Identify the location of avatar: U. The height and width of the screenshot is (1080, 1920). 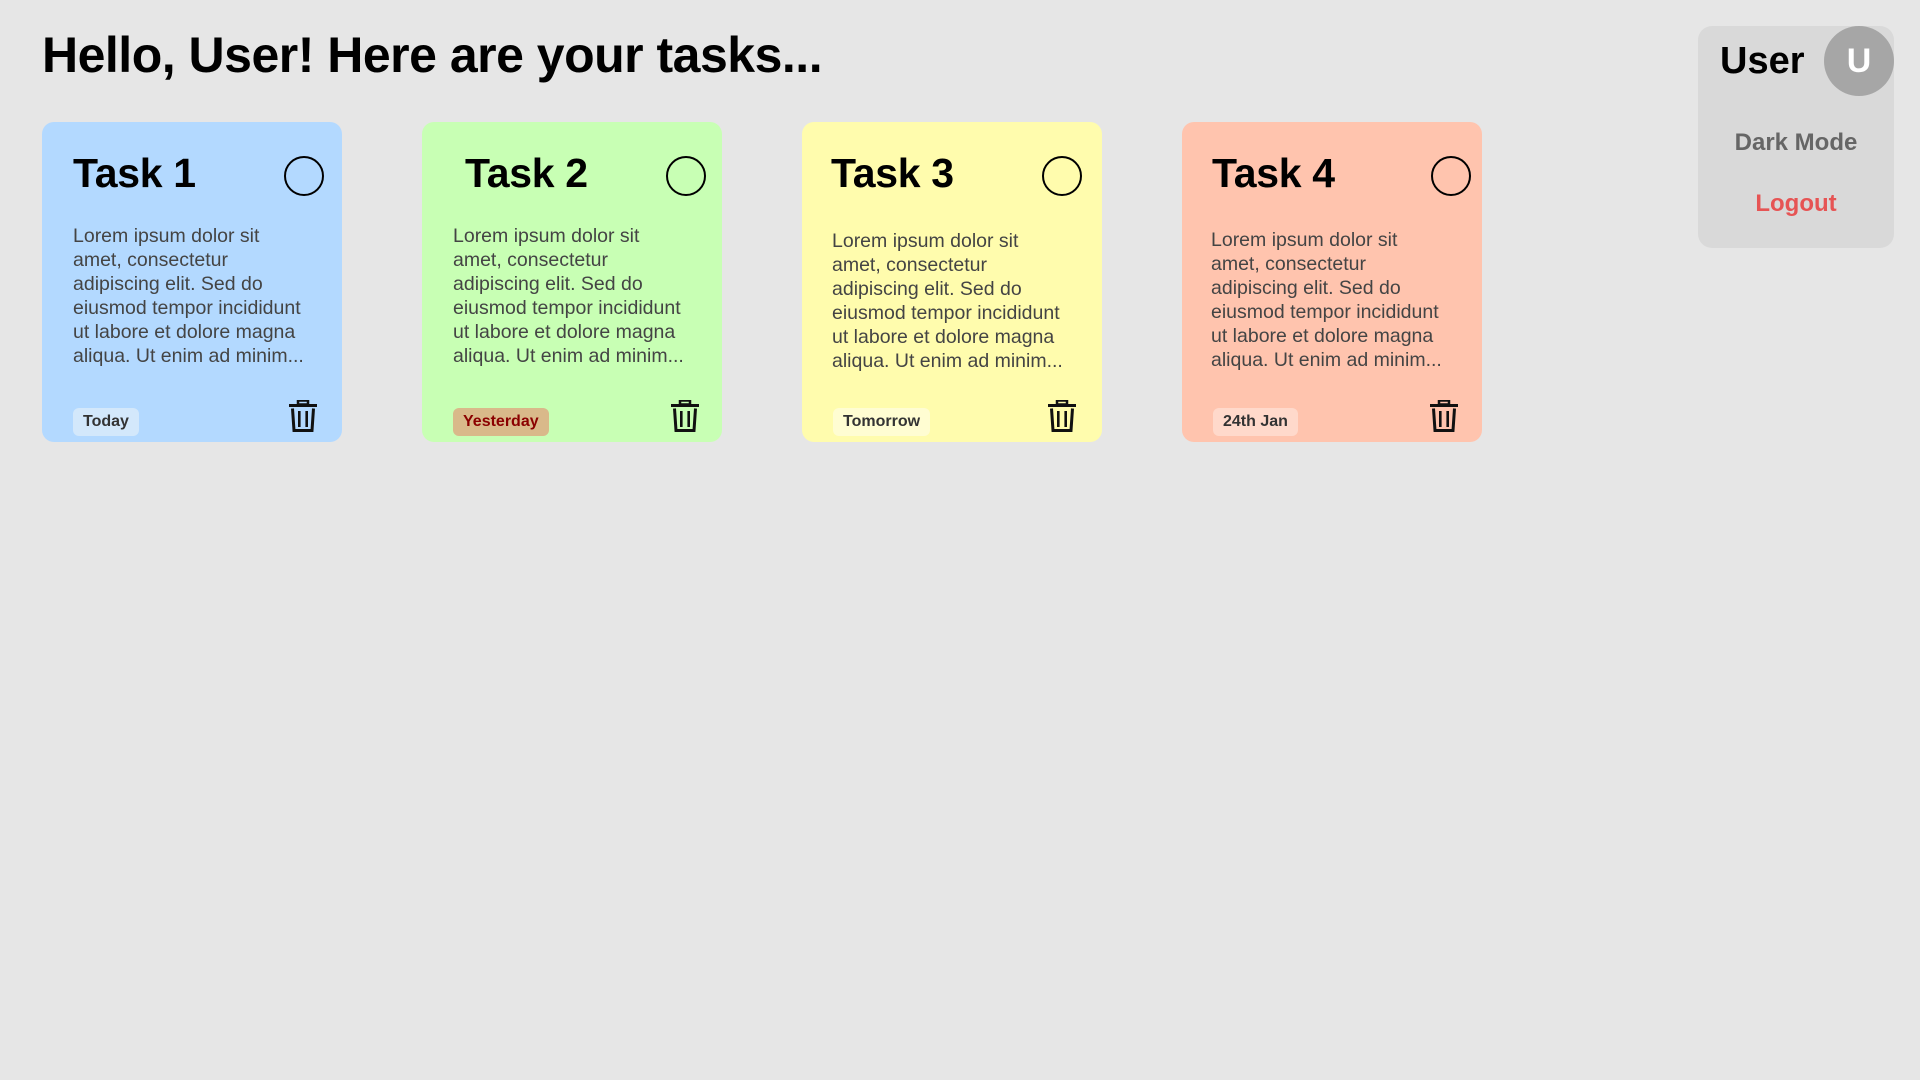
(1859, 61).